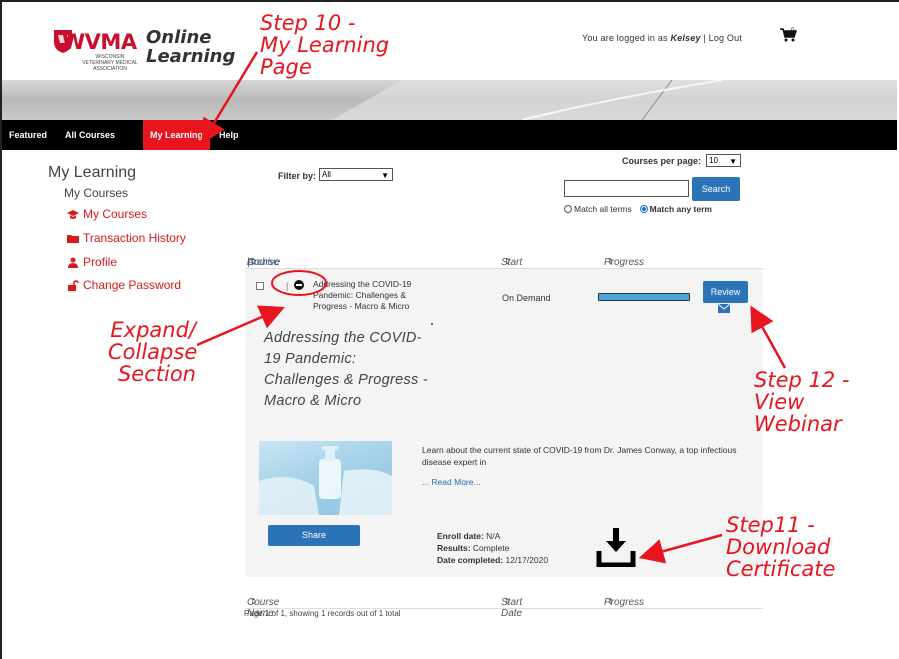 The height and width of the screenshot is (659, 899). What do you see at coordinates (96, 193) in the screenshot?
I see `sidebar-subtitle: My Courses` at bounding box center [96, 193].